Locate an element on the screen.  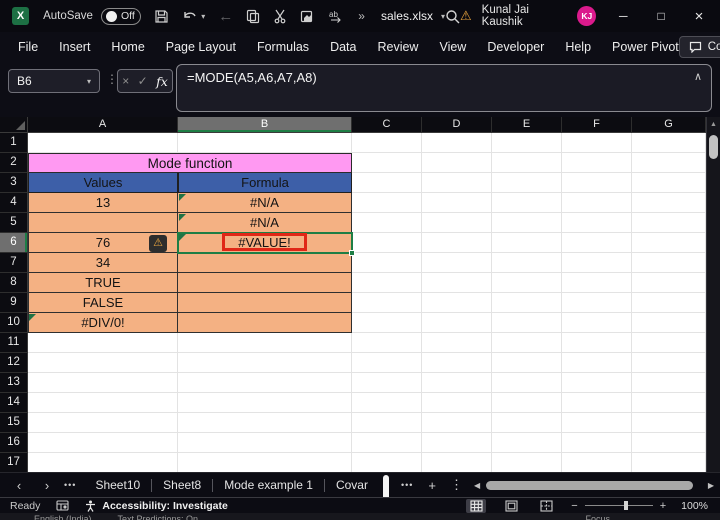
zoom-out-button: − is located at coordinates (574, 506).